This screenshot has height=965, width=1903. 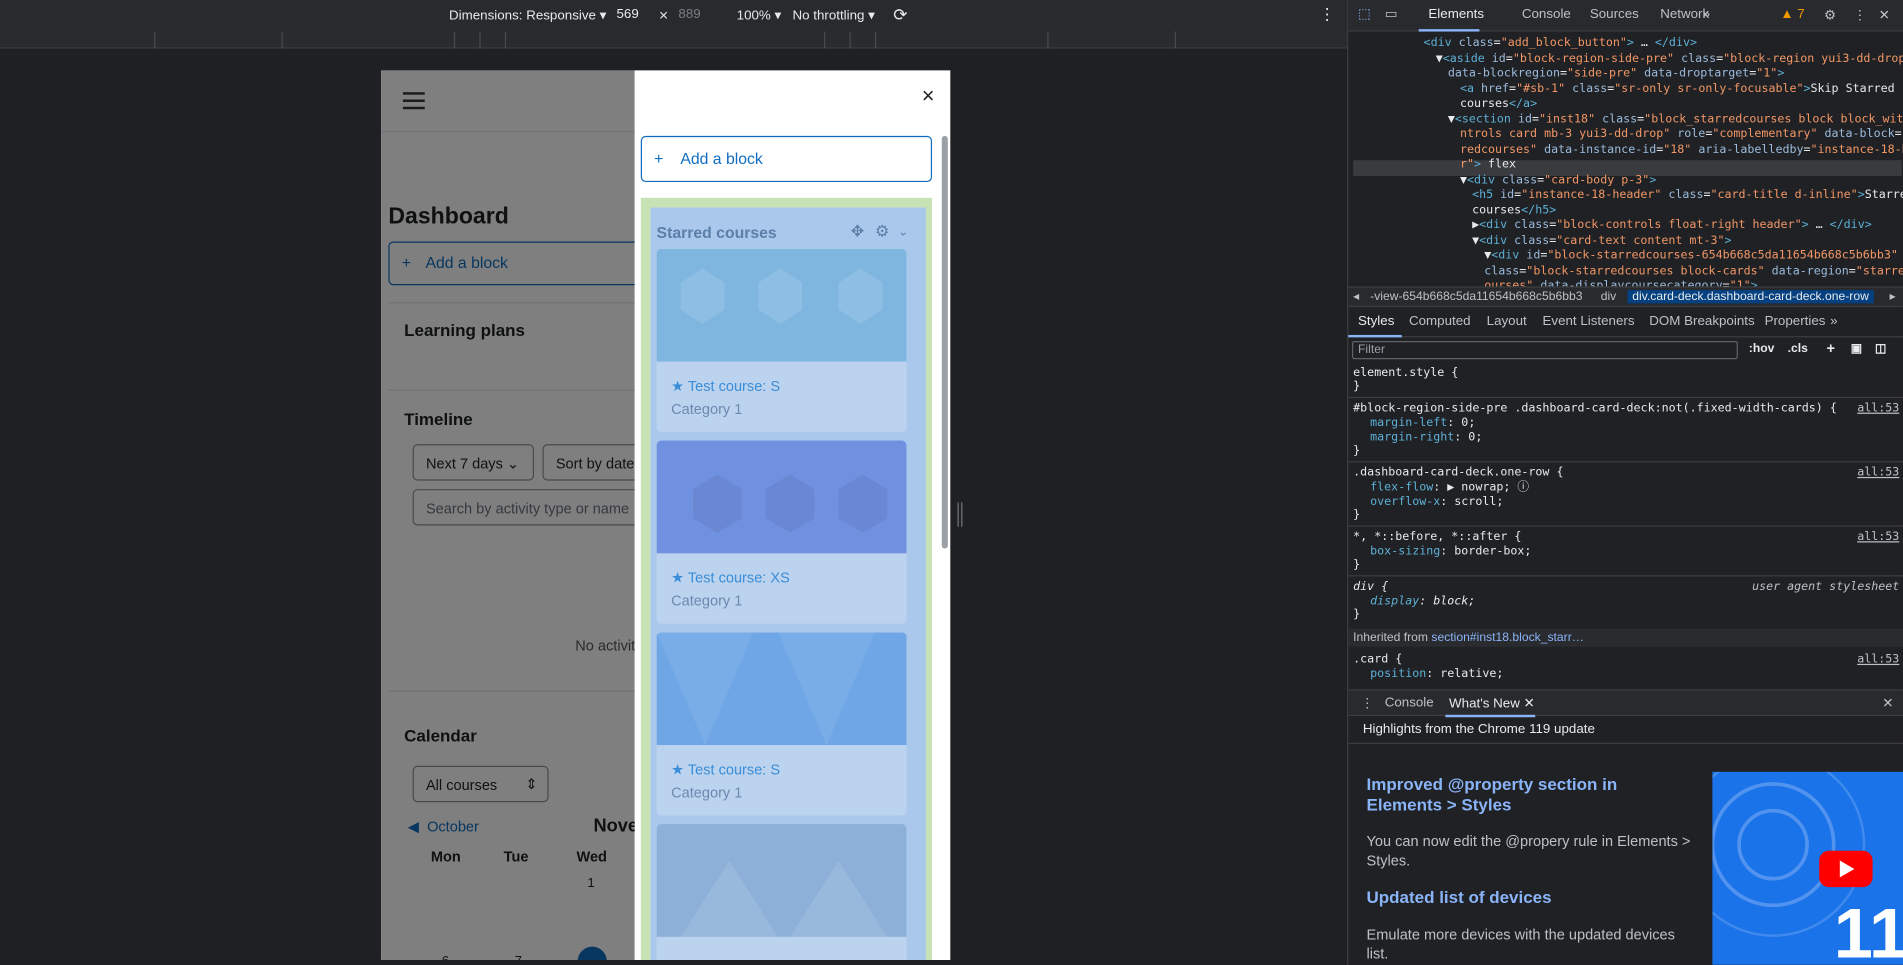 I want to click on tab-console: Console, so click(x=1546, y=14).